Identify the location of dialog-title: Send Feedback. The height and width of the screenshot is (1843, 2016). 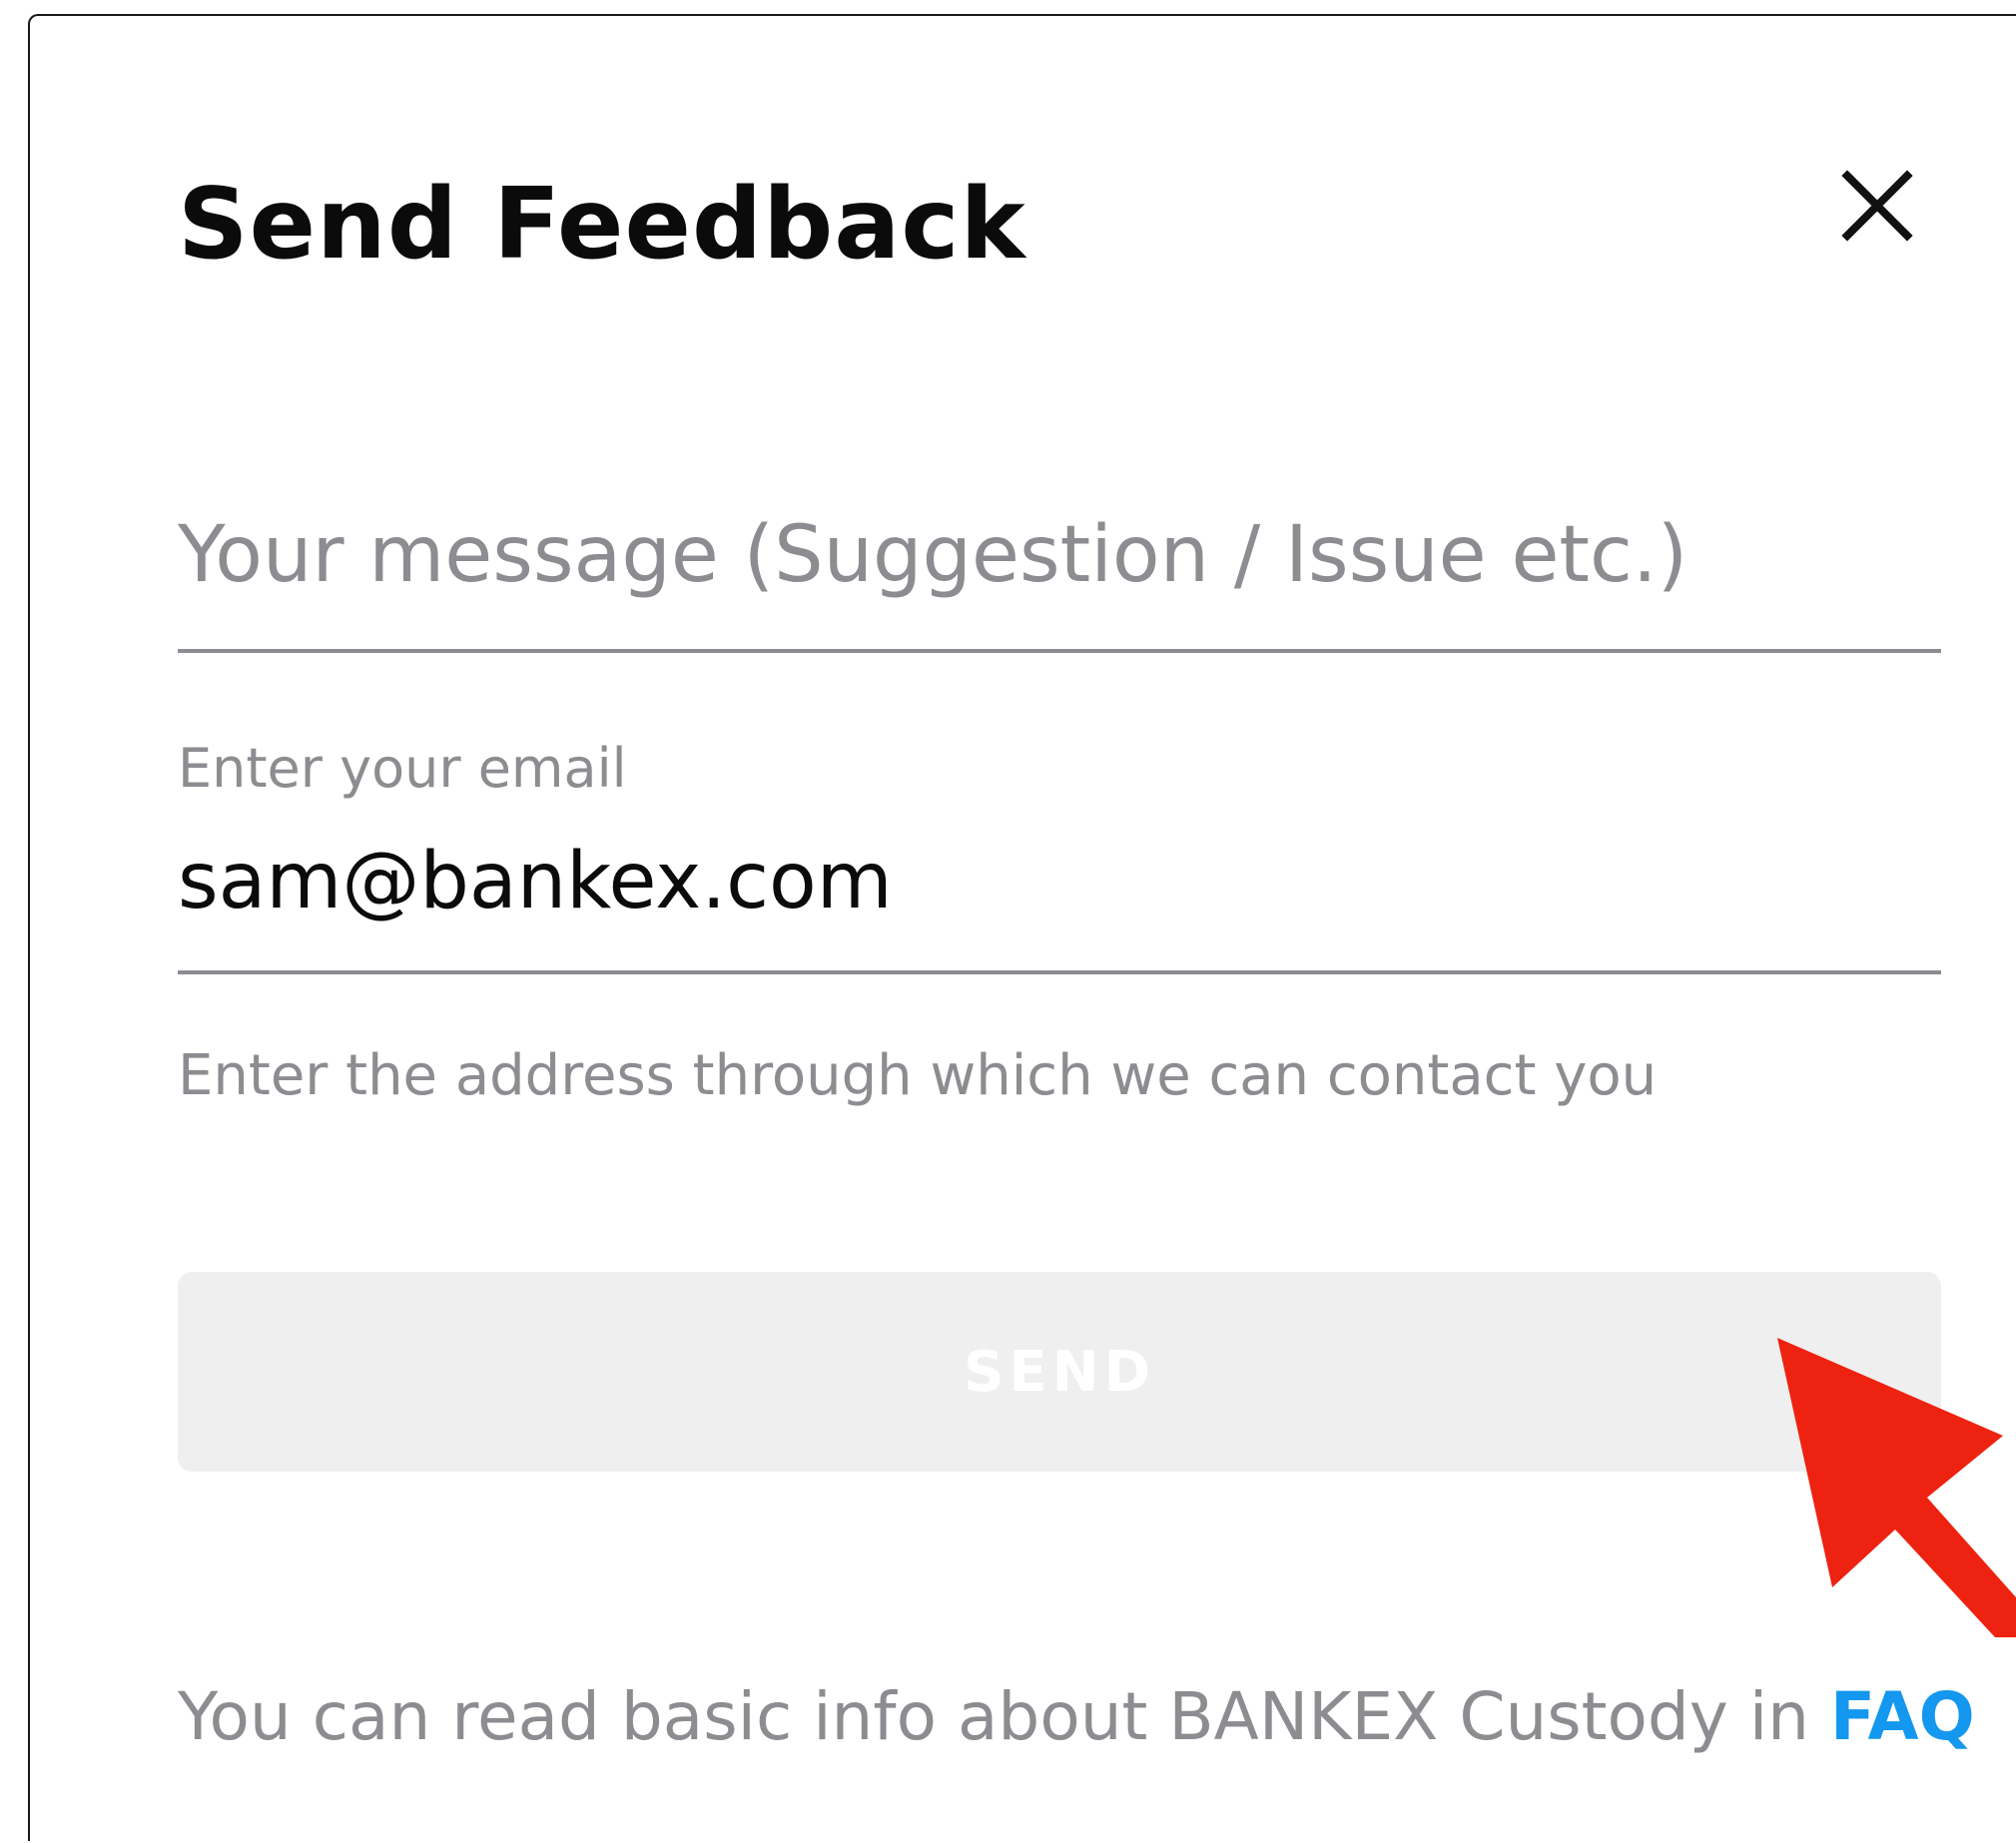
(602, 225).